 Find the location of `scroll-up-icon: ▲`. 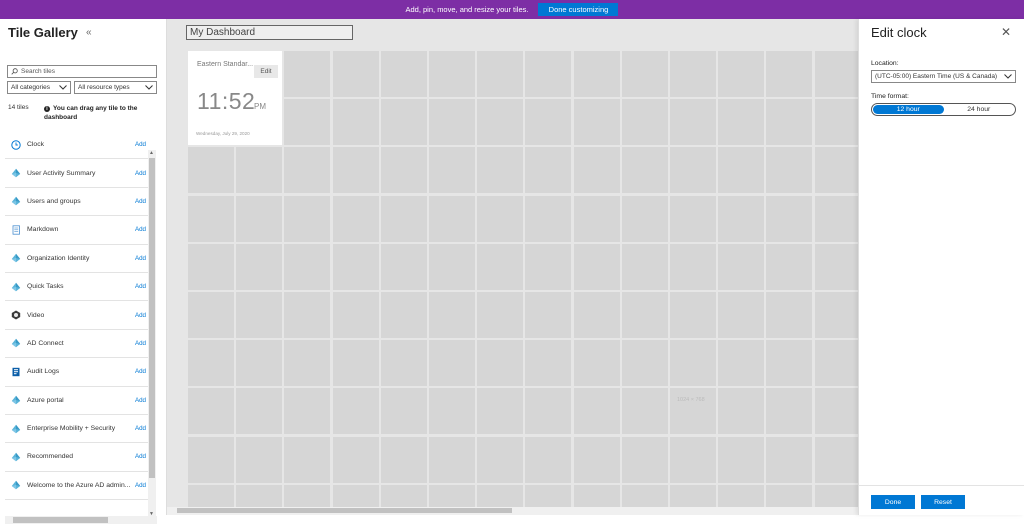

scroll-up-icon: ▲ is located at coordinates (151, 153).